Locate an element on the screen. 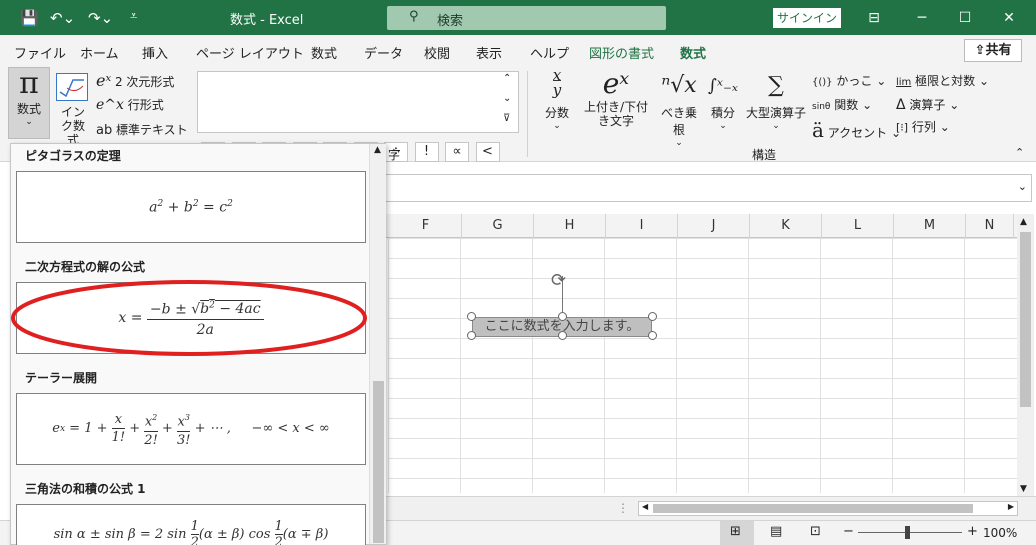 This screenshot has width=1036, height=545. vertical-scrollbar: ▲ ▼ is located at coordinates (1025, 355).